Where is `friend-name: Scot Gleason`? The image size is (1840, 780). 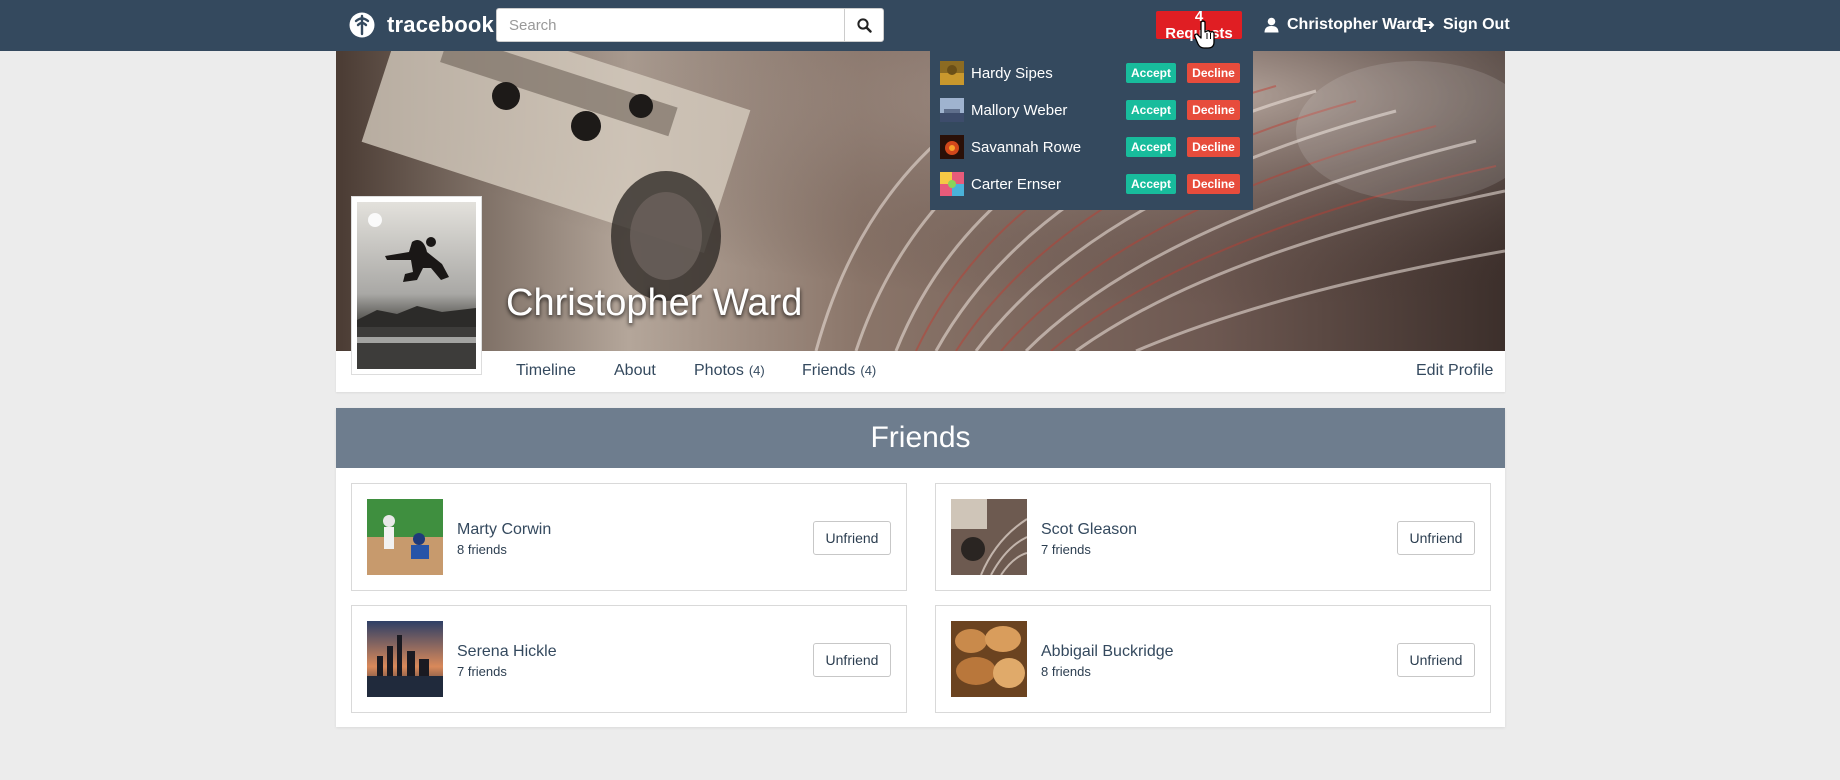 friend-name: Scot Gleason is located at coordinates (1089, 530).